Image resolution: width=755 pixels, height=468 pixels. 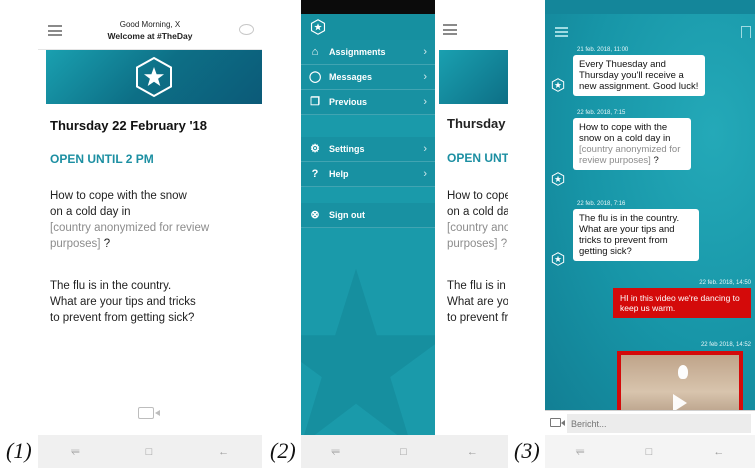 What do you see at coordinates (128, 125) in the screenshot?
I see `date-title: Thursday 22 February '18` at bounding box center [128, 125].